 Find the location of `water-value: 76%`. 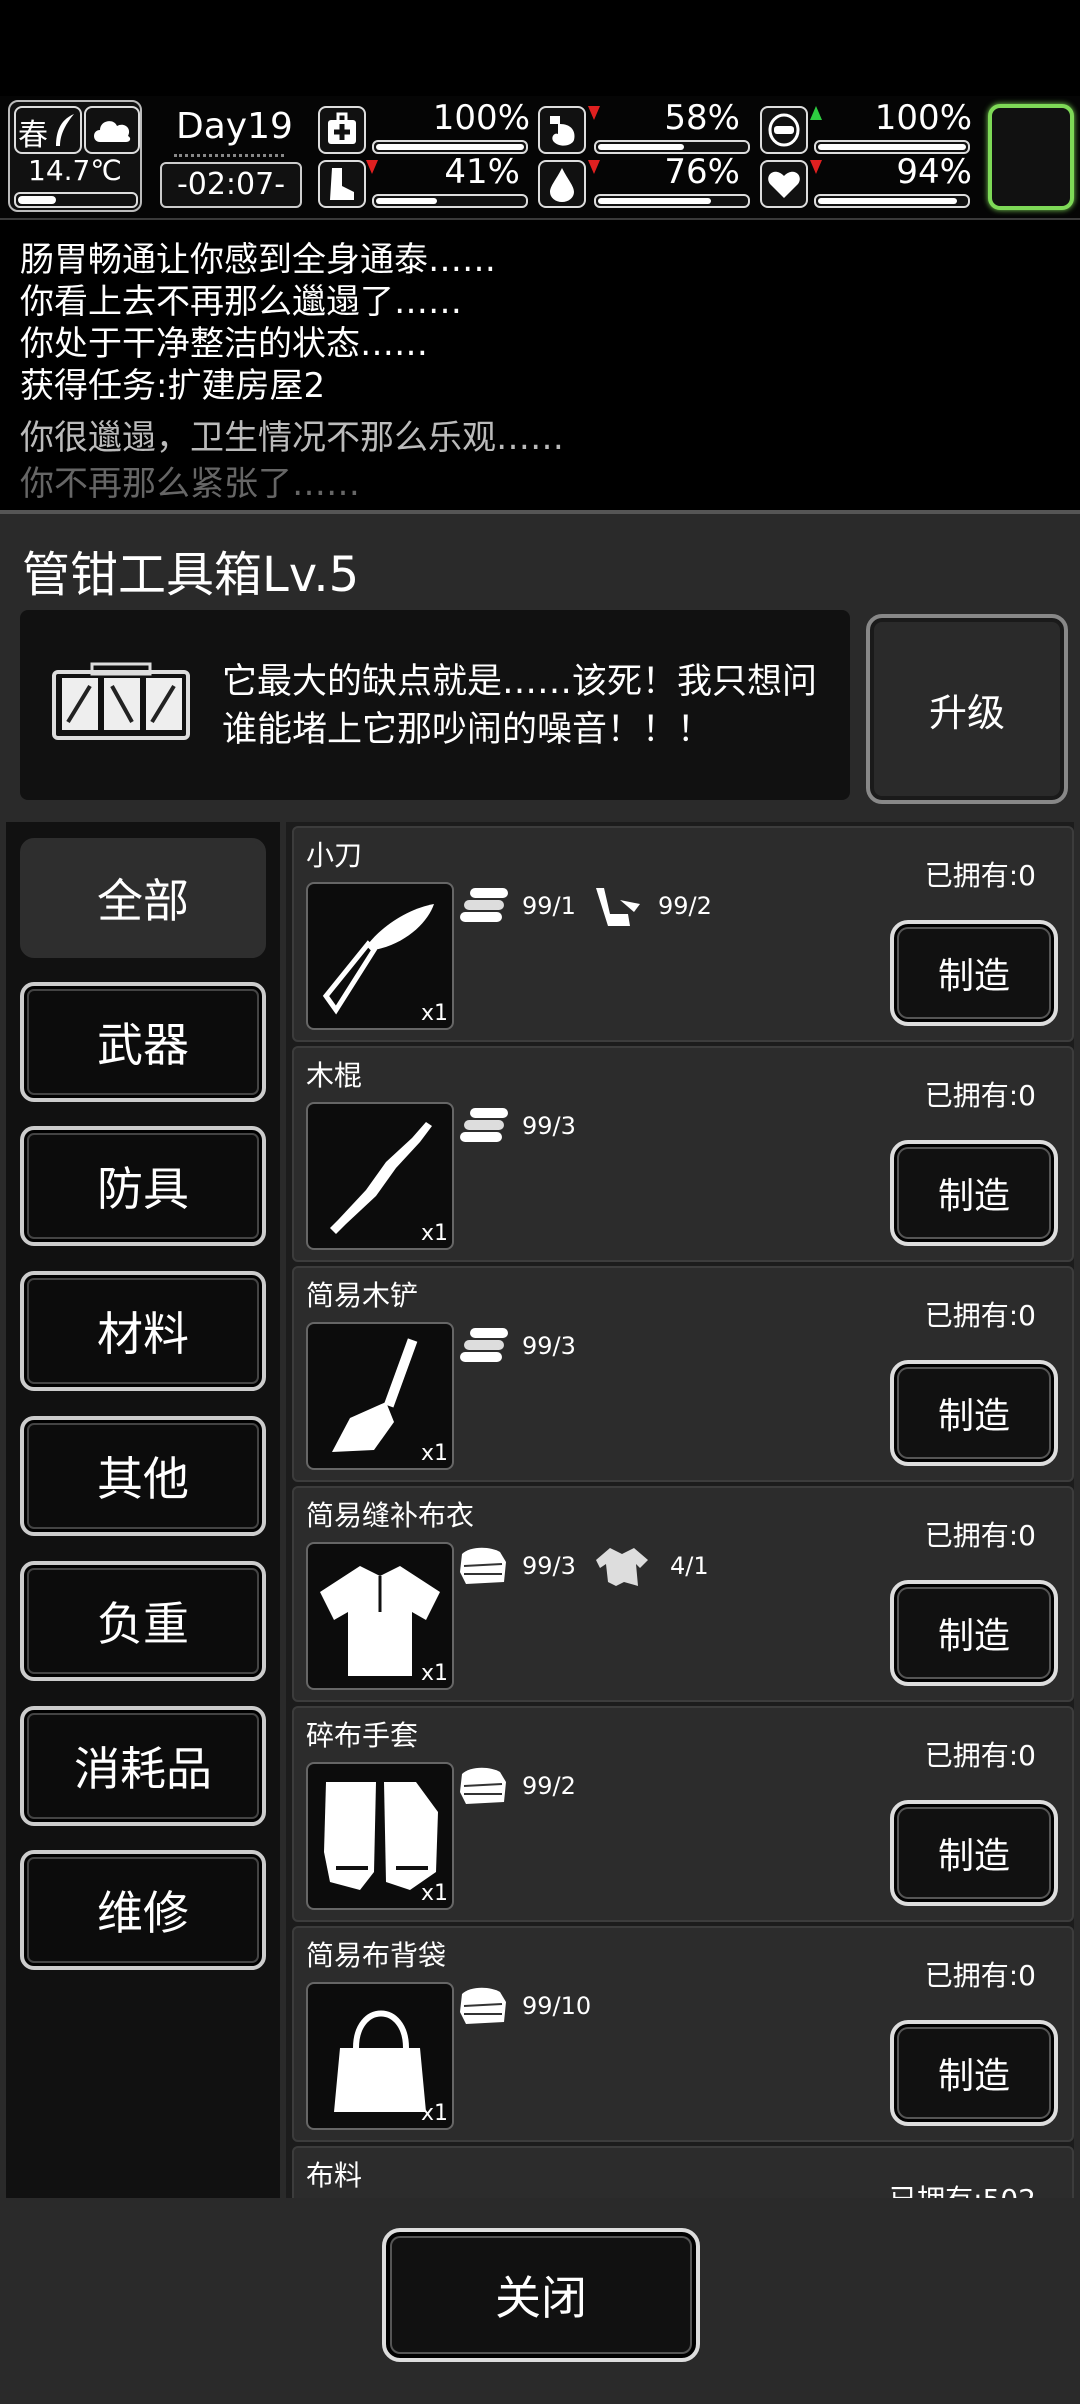

water-value: 76% is located at coordinates (702, 172).